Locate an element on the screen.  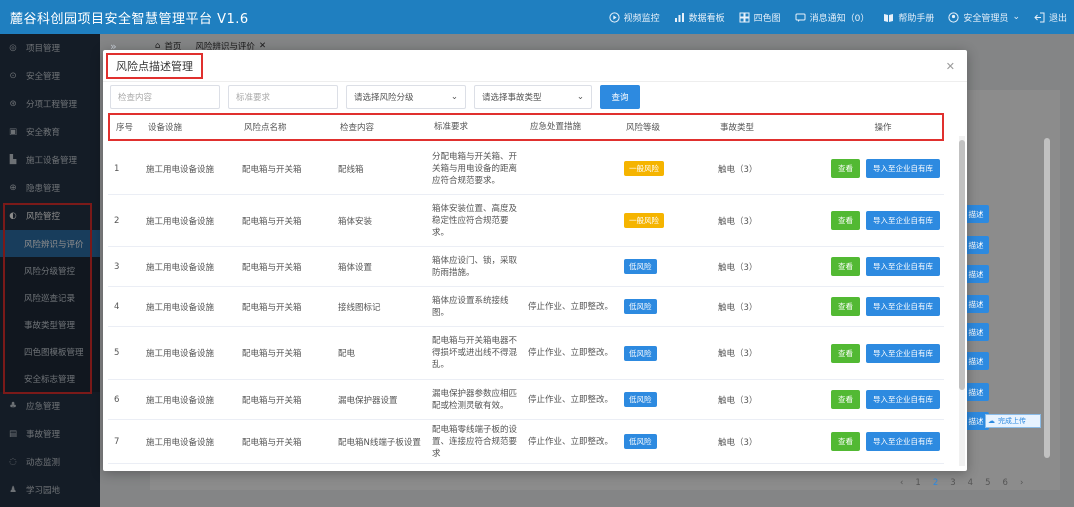
risk-level-select: 请选择风险分级 ⌄ is located at coordinates (406, 97).